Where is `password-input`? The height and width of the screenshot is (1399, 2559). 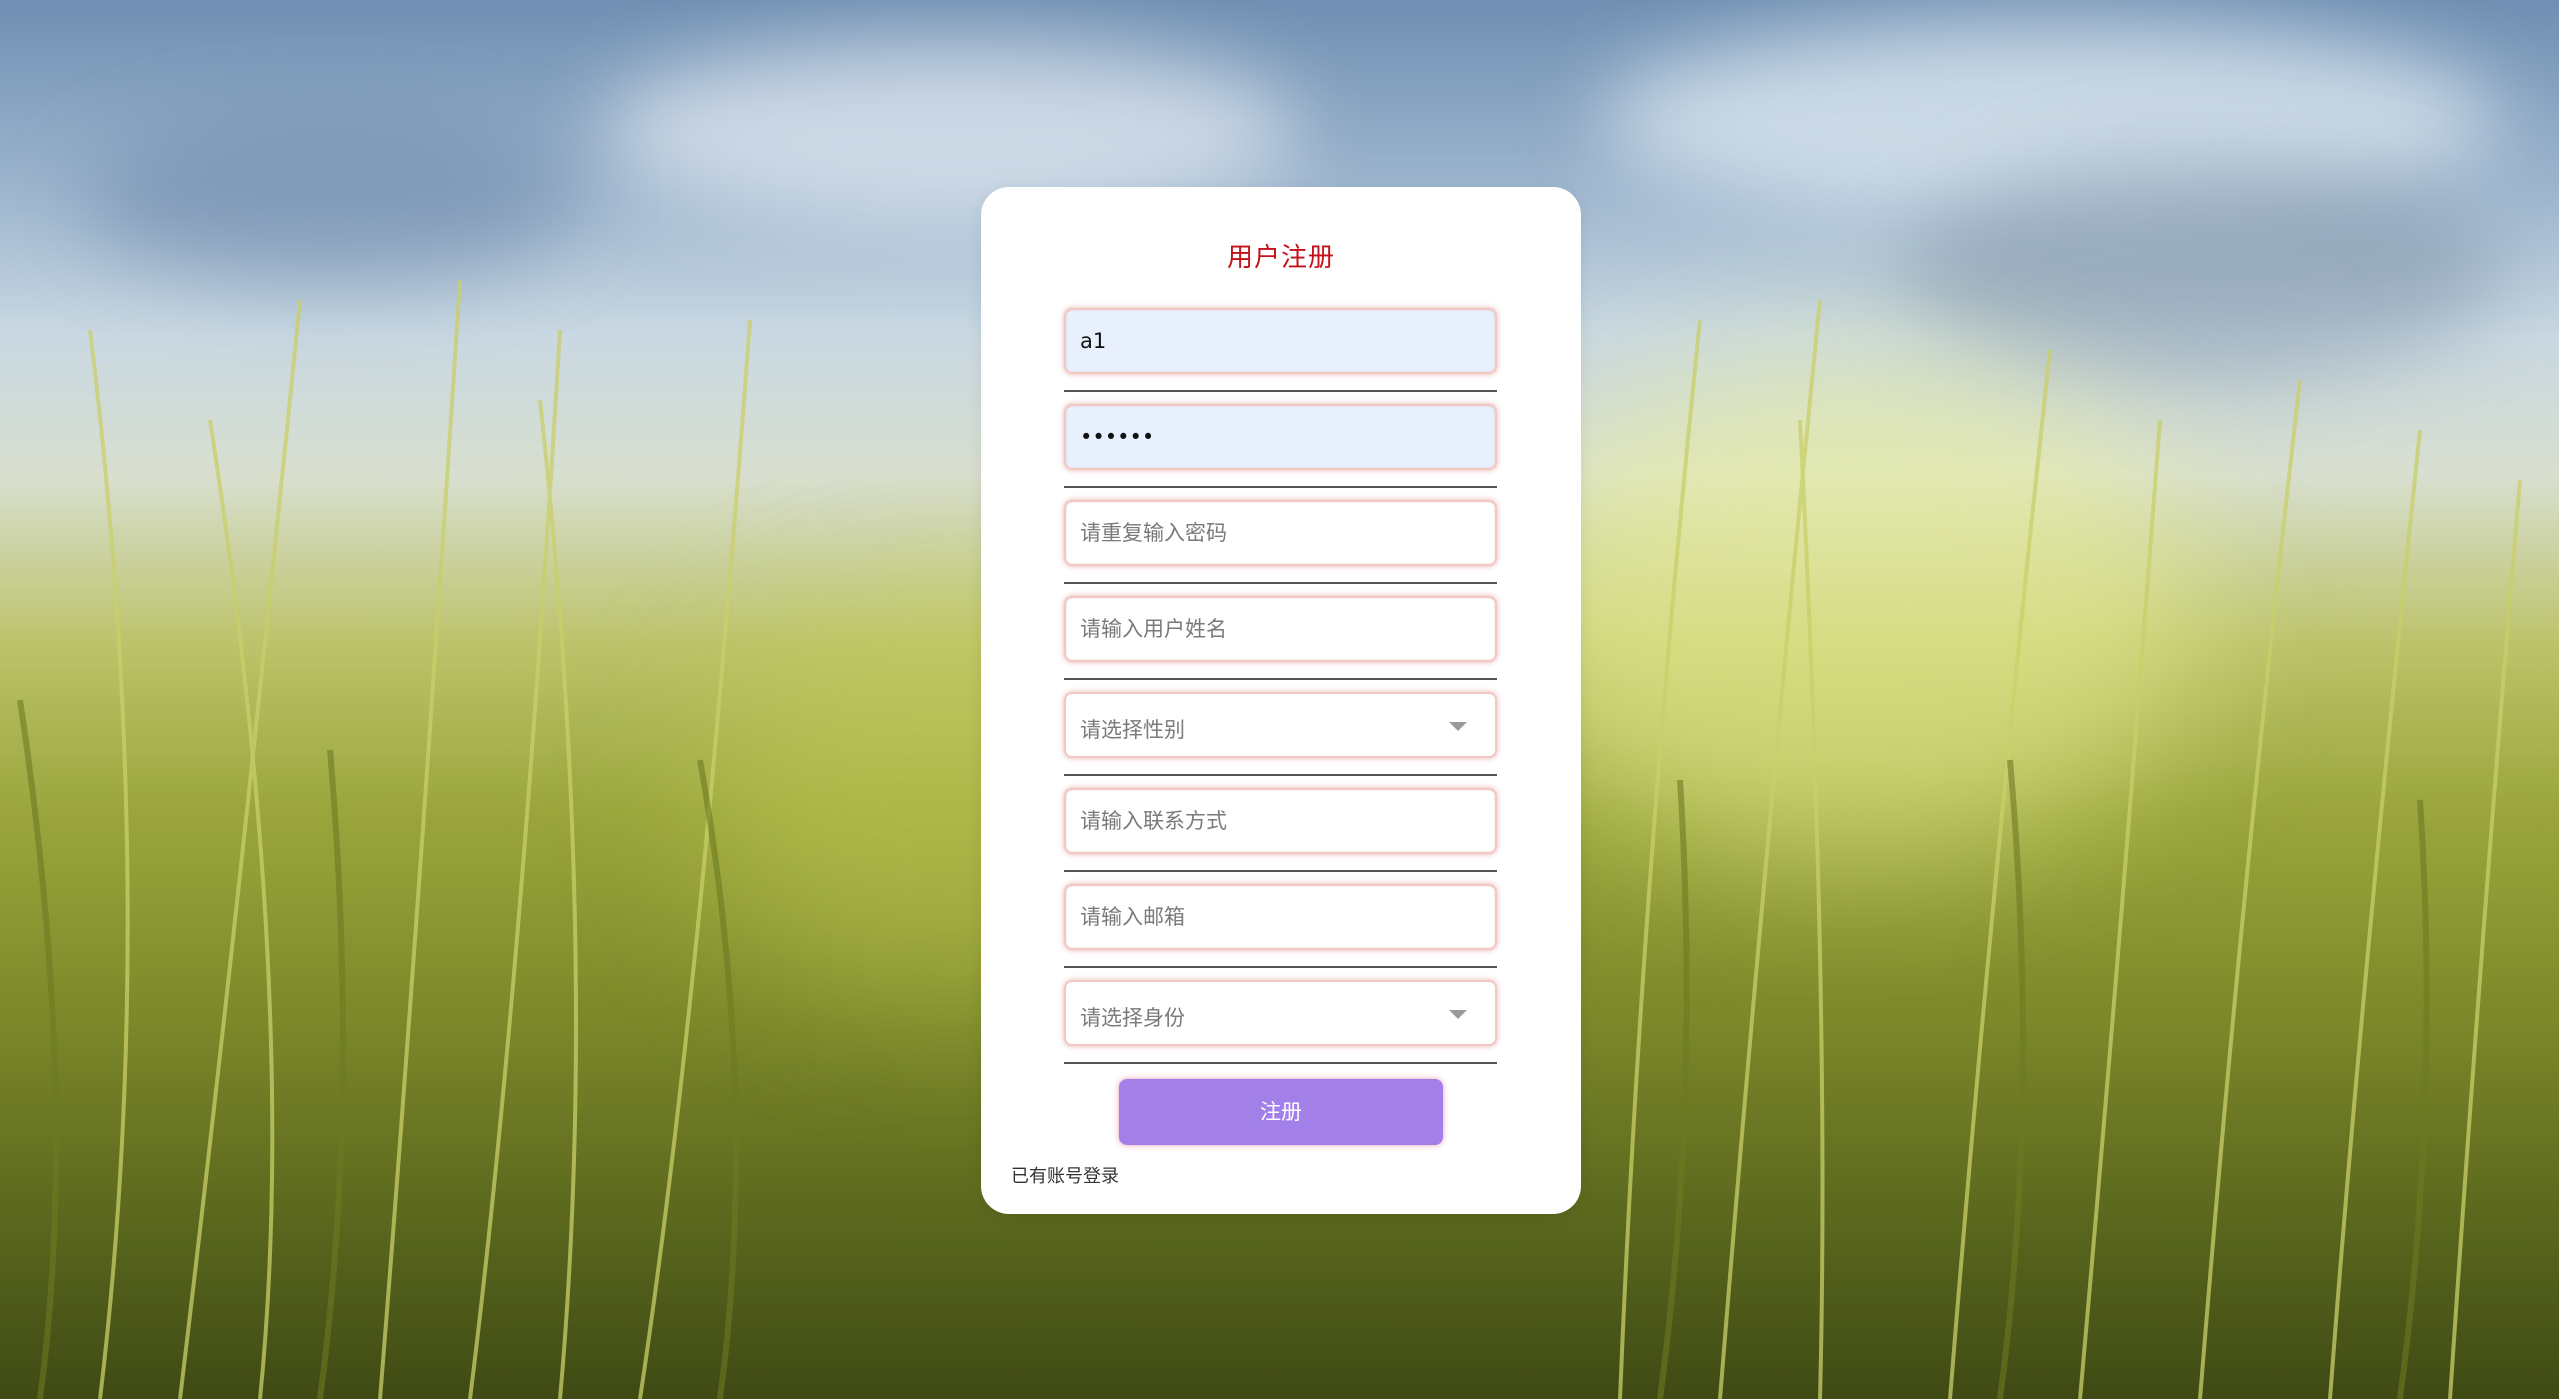 password-input is located at coordinates (1280, 437).